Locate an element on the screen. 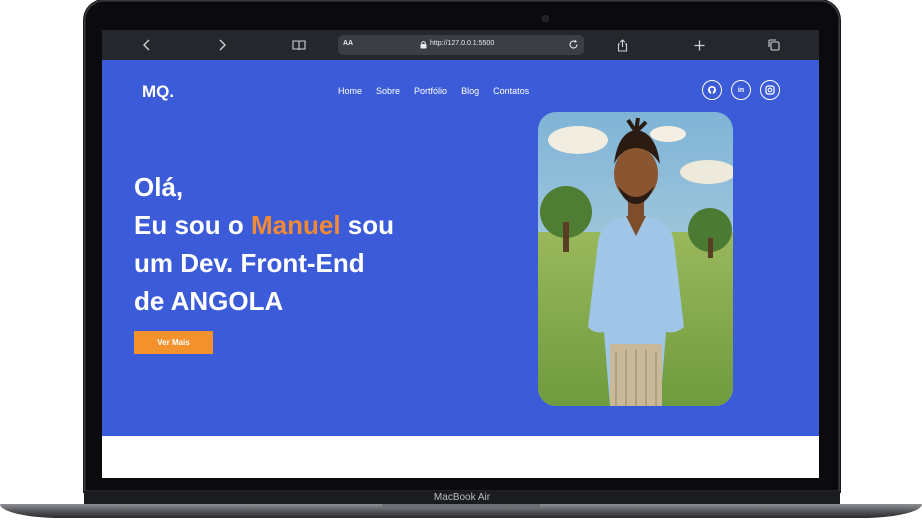 The height and width of the screenshot is (530, 922). portrait-illustration is located at coordinates (635, 259).